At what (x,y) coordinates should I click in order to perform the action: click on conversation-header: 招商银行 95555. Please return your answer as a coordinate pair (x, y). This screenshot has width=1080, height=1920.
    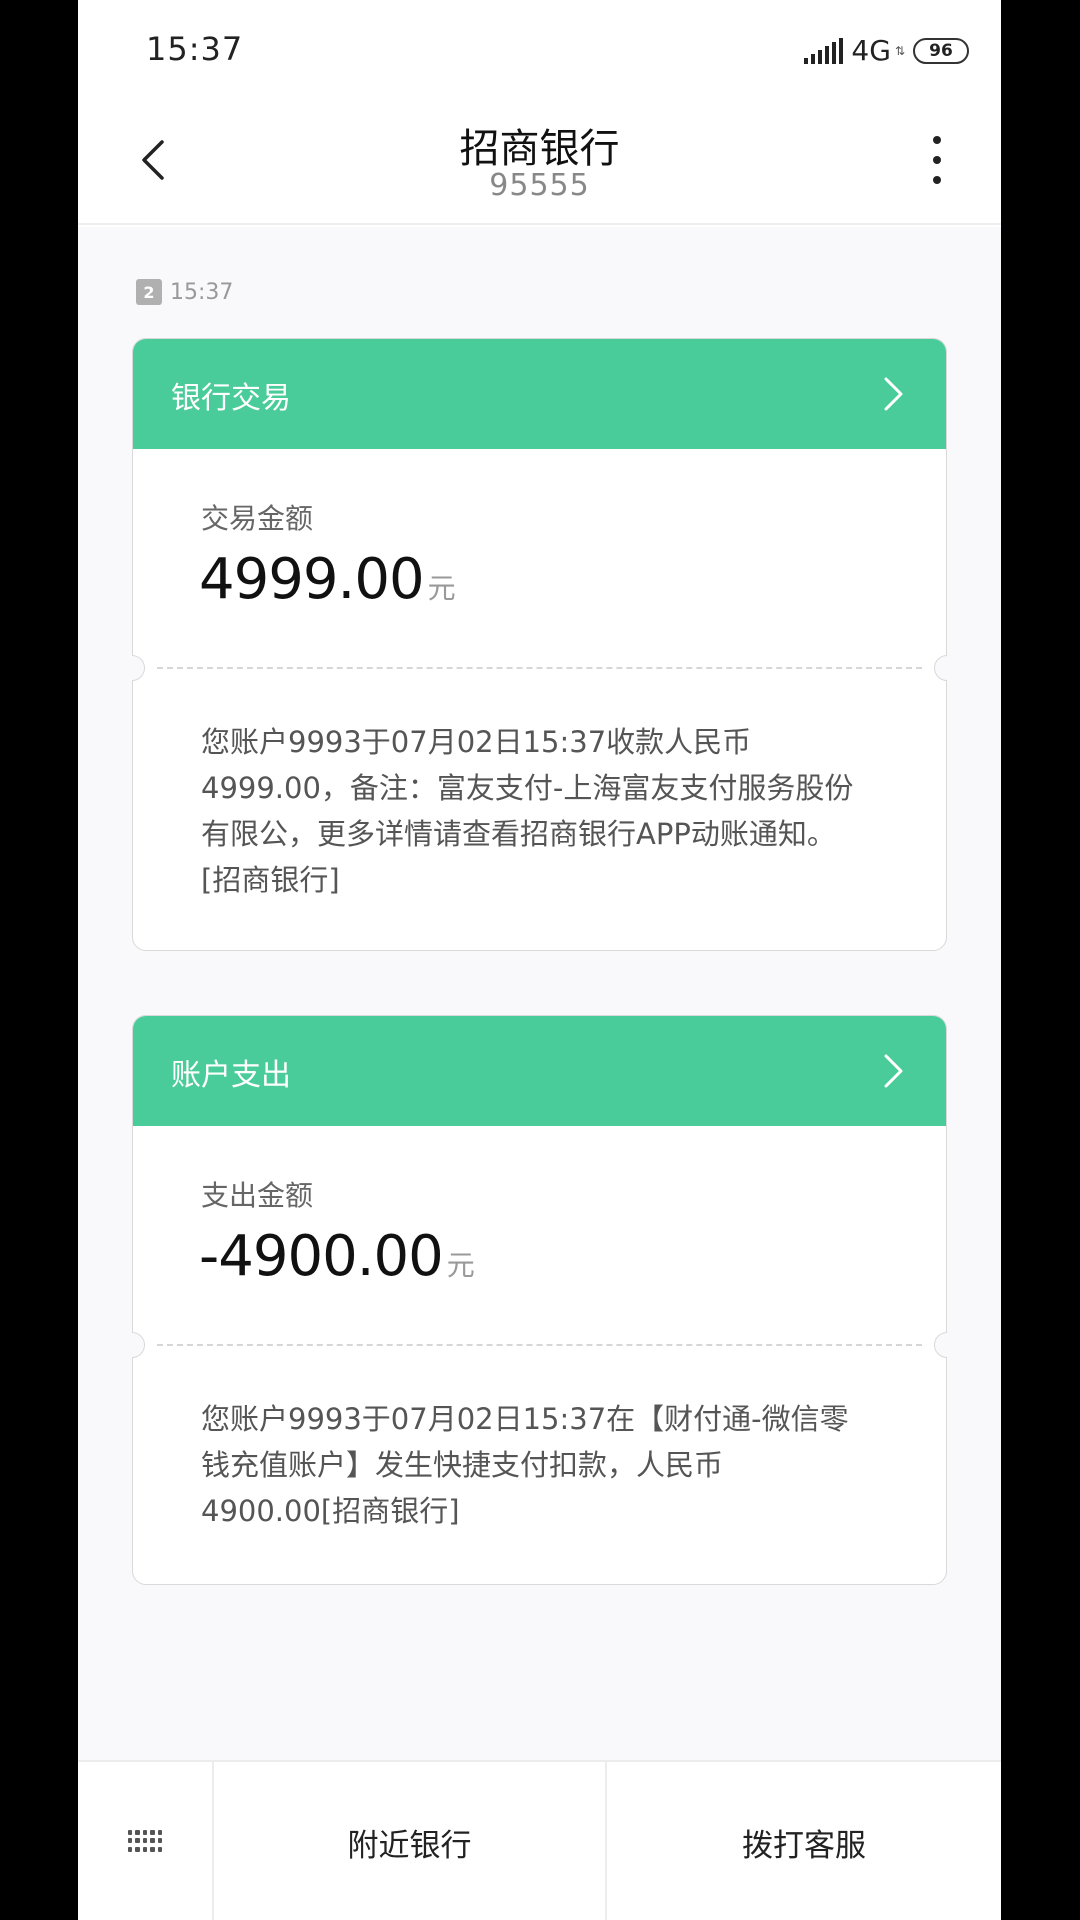
    Looking at the image, I should click on (539, 162).